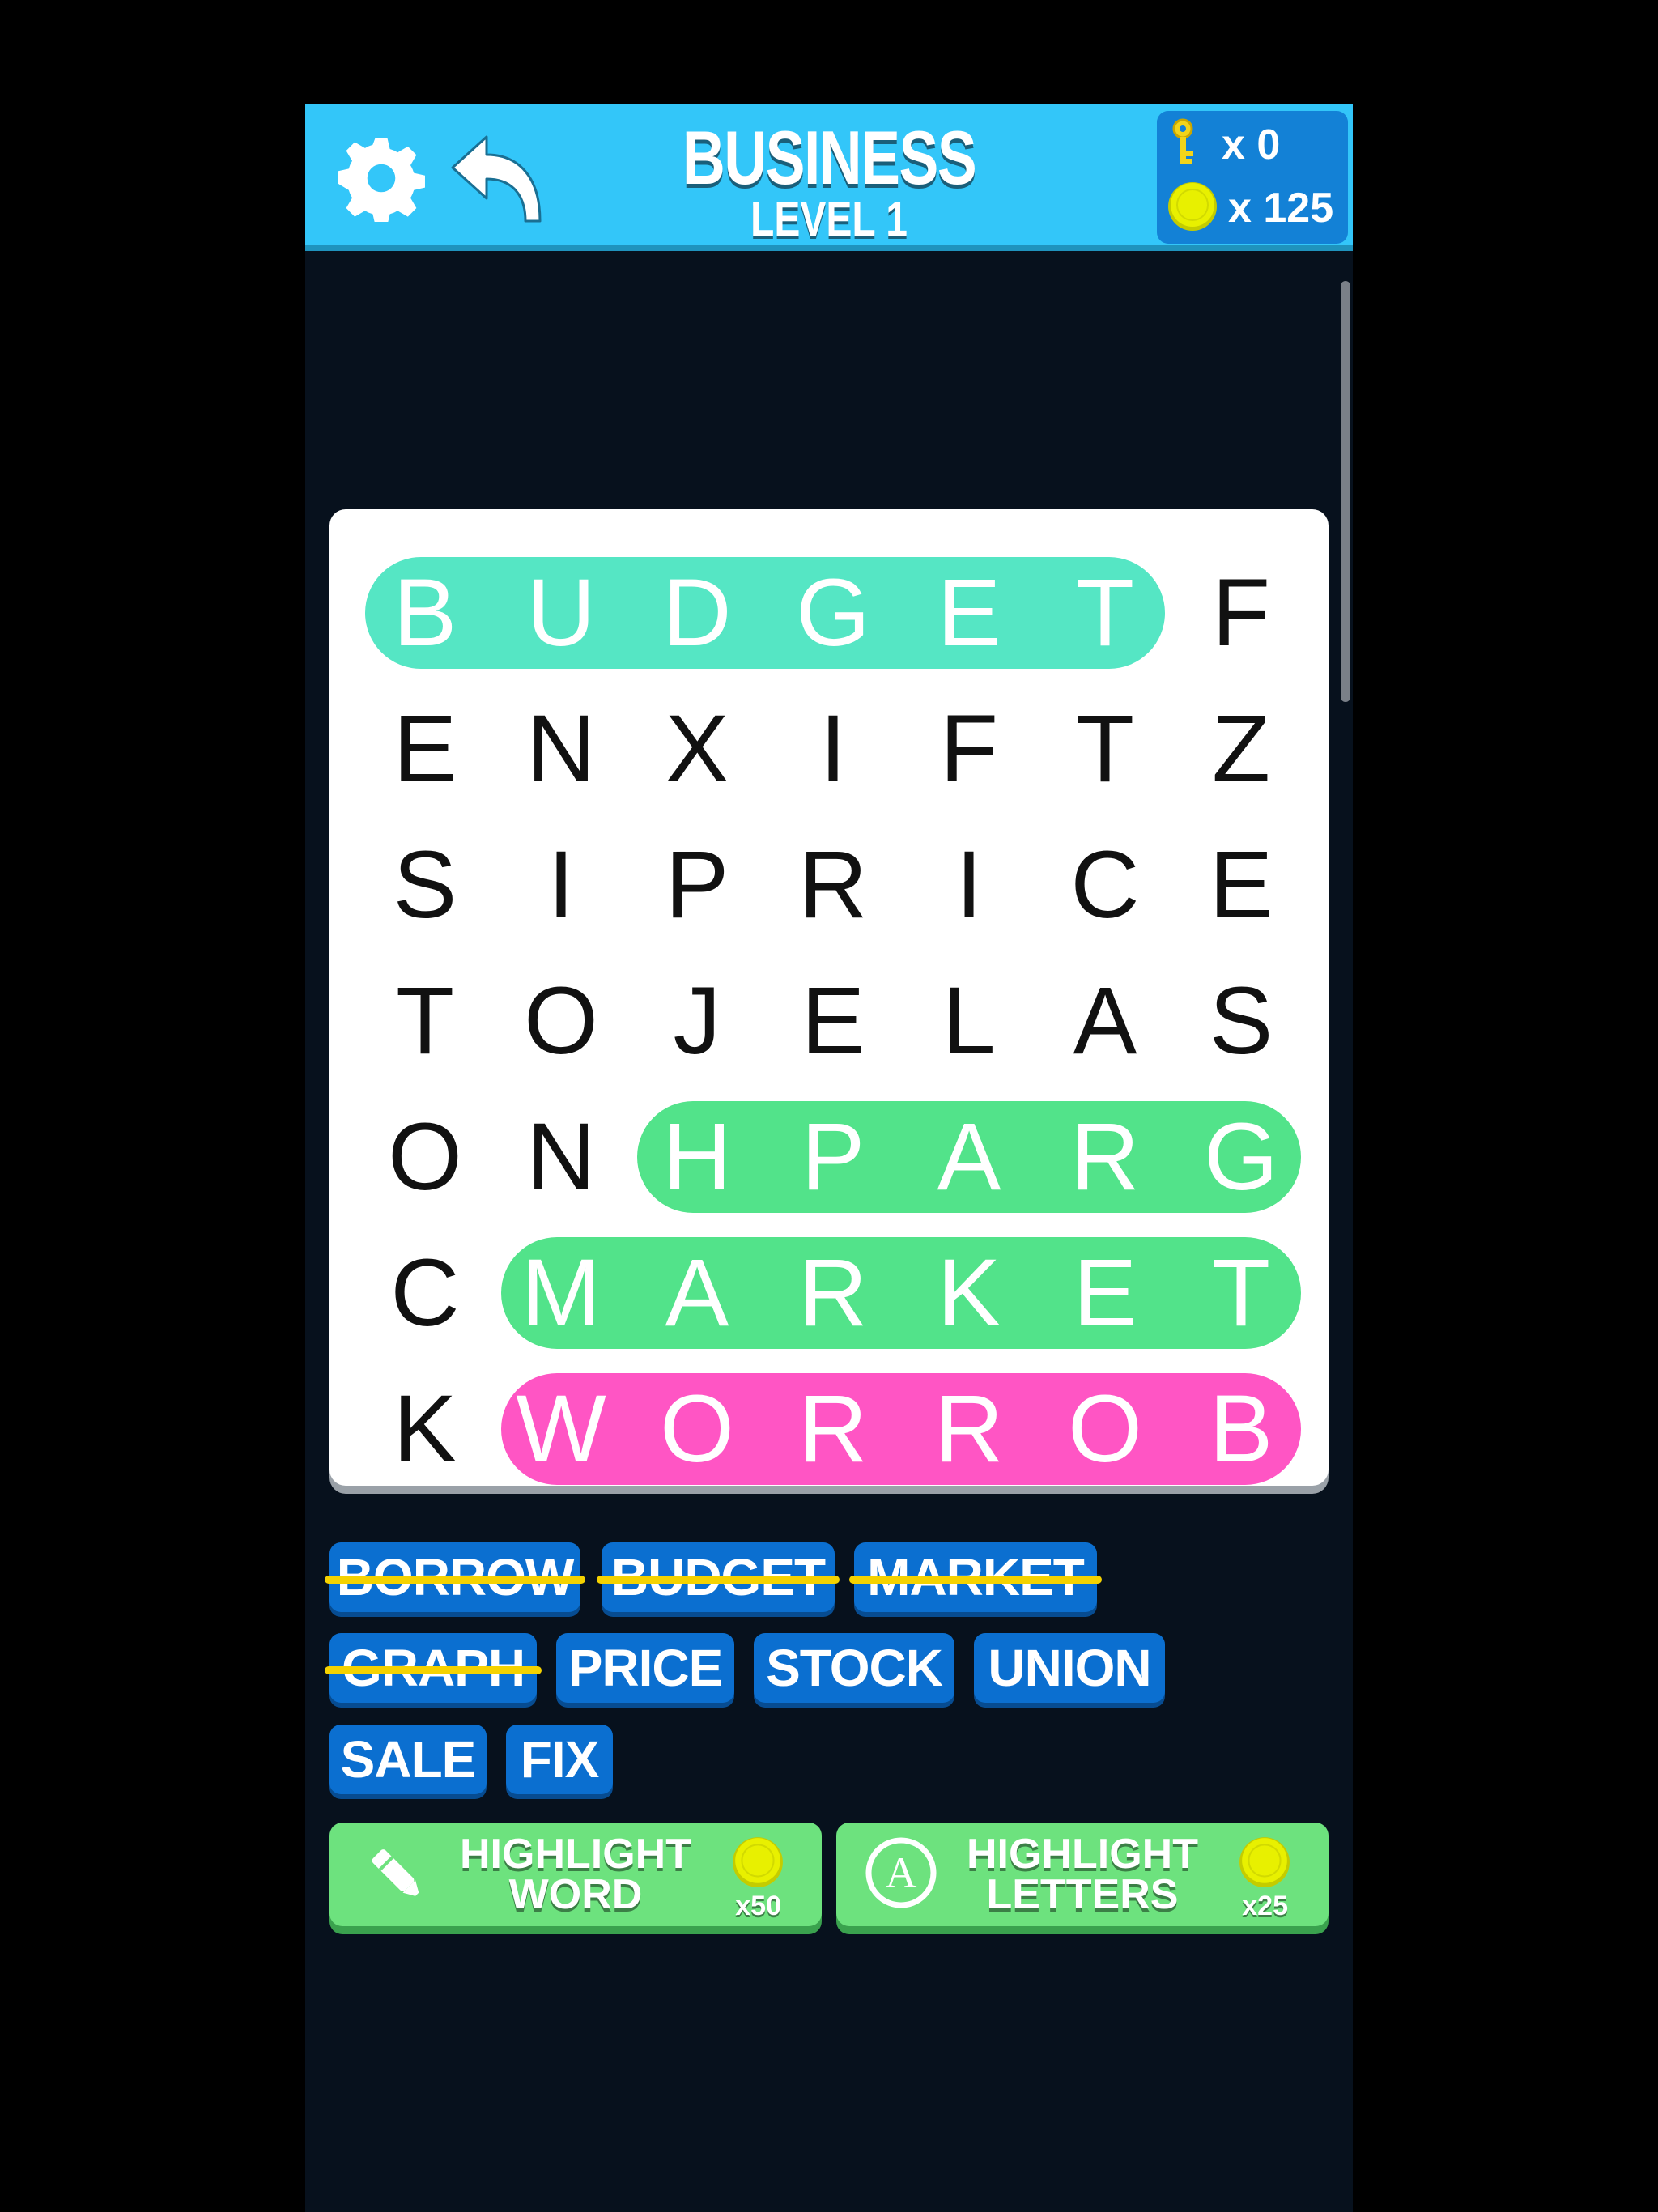  Describe the element at coordinates (758, 1906) in the screenshot. I see `highlight-word-cost: x50` at that location.